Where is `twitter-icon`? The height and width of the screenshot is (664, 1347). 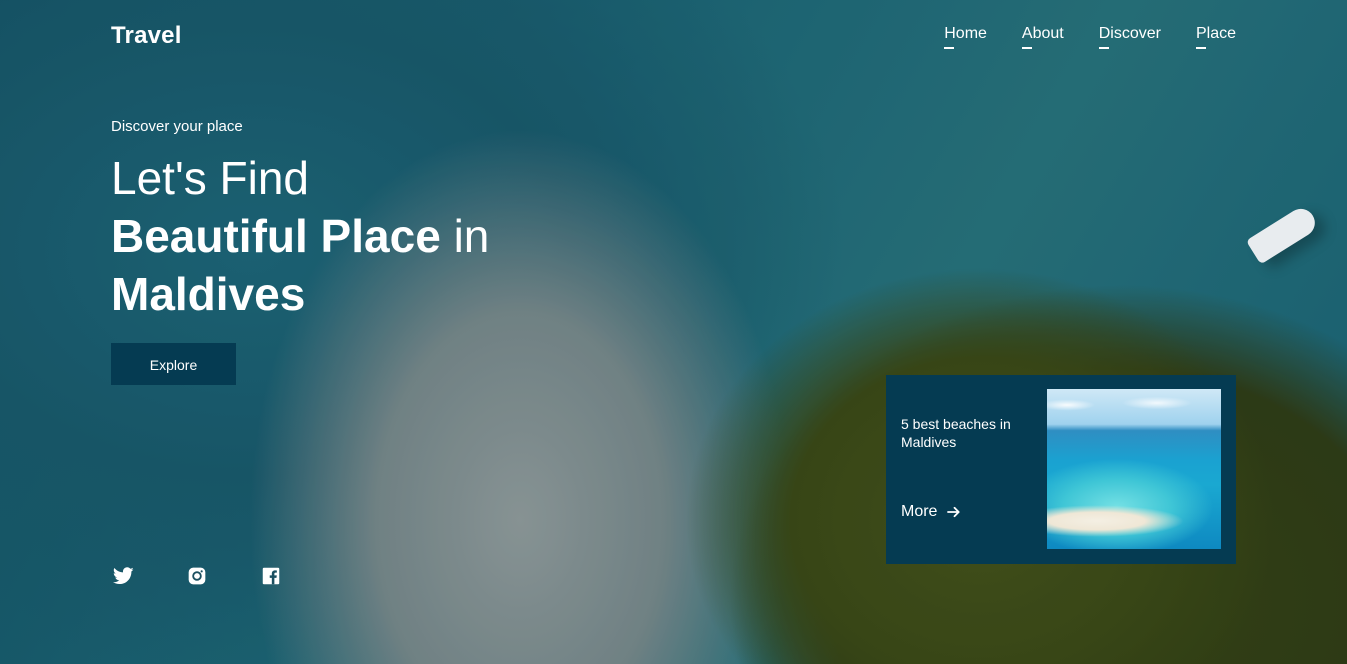
twitter-icon is located at coordinates (123, 576).